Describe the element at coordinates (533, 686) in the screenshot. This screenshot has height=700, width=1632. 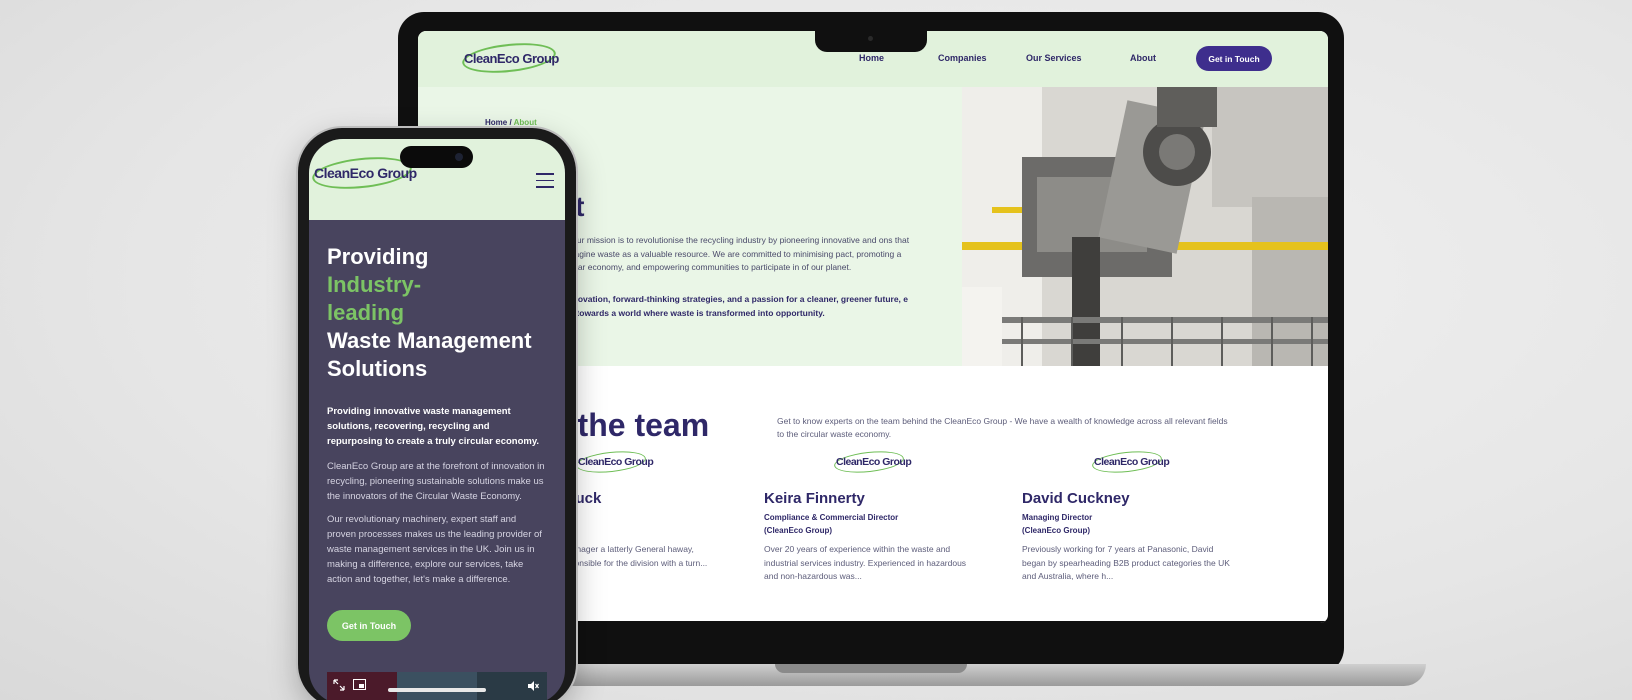
I see `mute-icon` at that location.